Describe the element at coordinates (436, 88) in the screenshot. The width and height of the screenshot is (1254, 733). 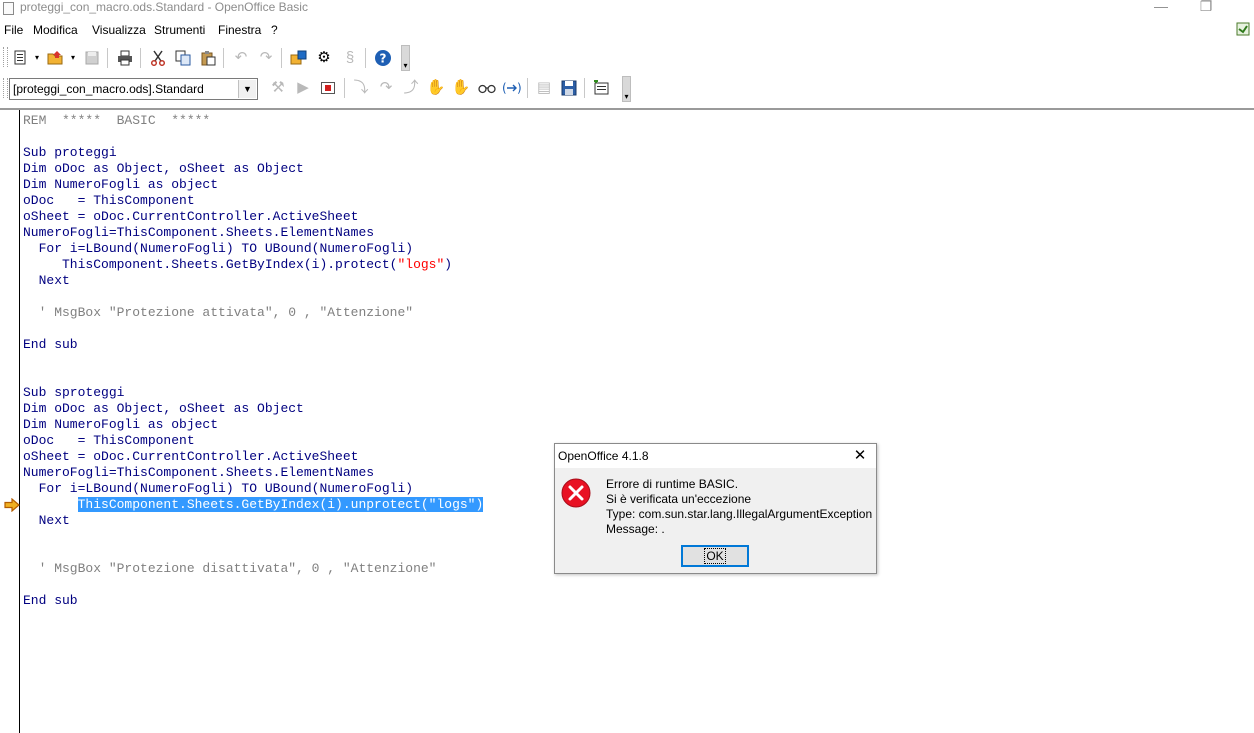
I see `breakpoint-icon: ✋` at that location.